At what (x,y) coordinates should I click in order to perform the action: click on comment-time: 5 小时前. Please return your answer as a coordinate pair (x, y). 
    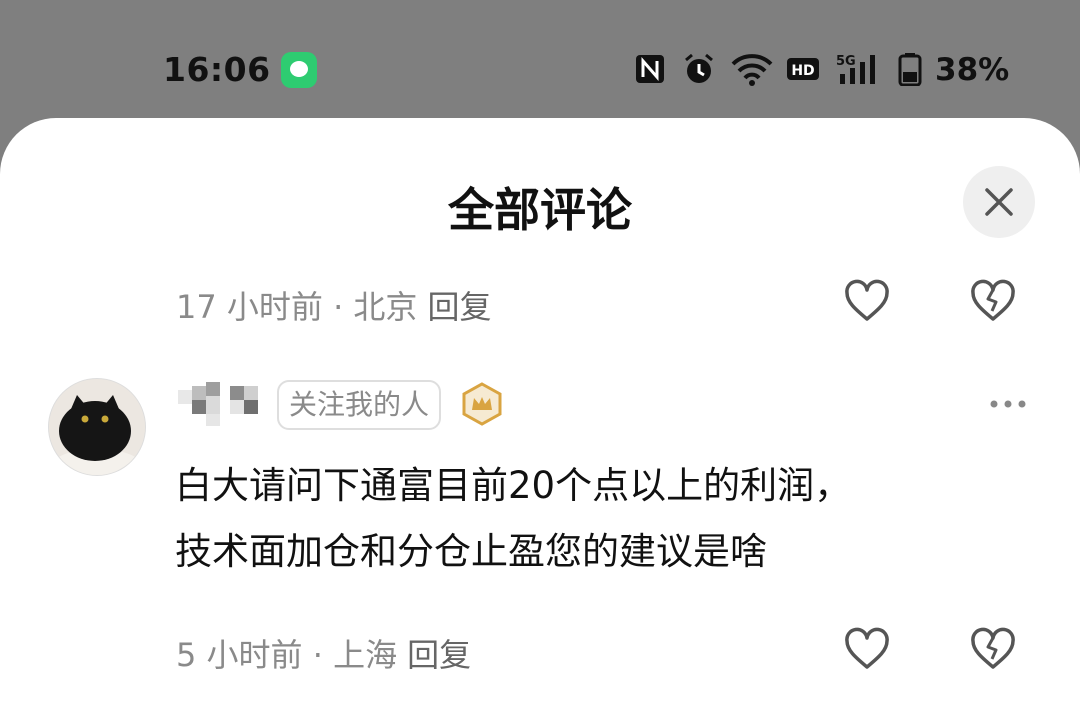
    Looking at the image, I should click on (239, 655).